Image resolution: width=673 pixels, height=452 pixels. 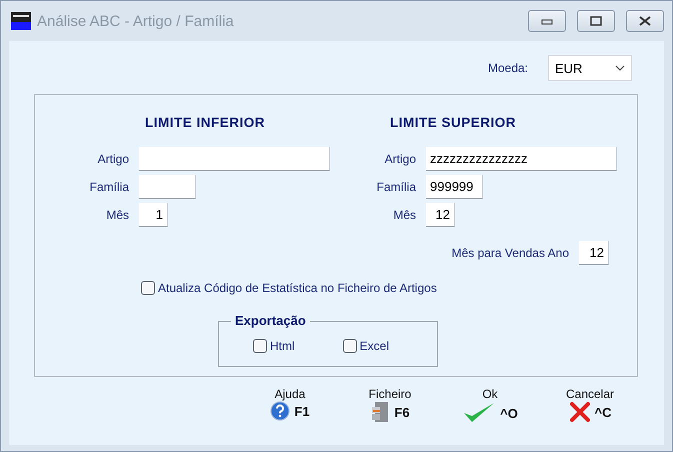 What do you see at coordinates (454, 187) in the screenshot?
I see `input-field: 999999` at bounding box center [454, 187].